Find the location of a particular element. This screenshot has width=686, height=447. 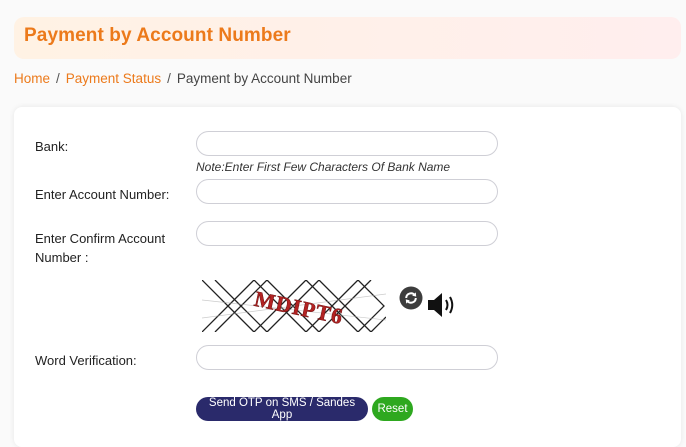

captcha-image: MDIPT6 is located at coordinates (294, 306).